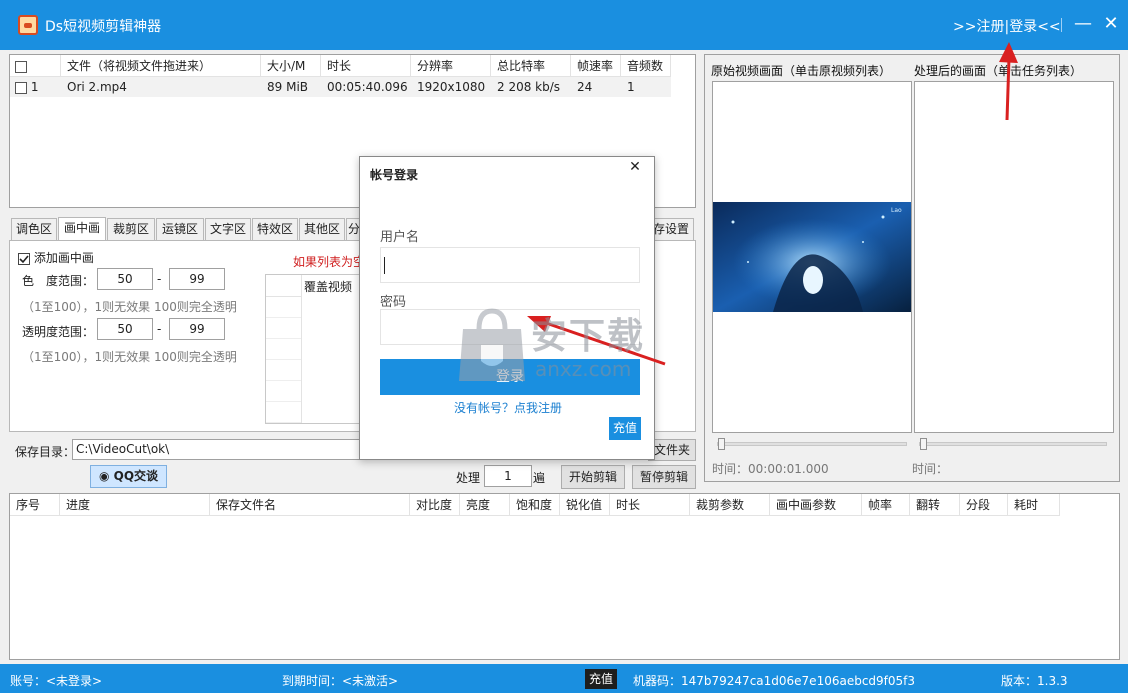 The height and width of the screenshot is (693, 1128). What do you see at coordinates (593, 477) in the screenshot?
I see `start-cut-button: 开始剪辑` at bounding box center [593, 477].